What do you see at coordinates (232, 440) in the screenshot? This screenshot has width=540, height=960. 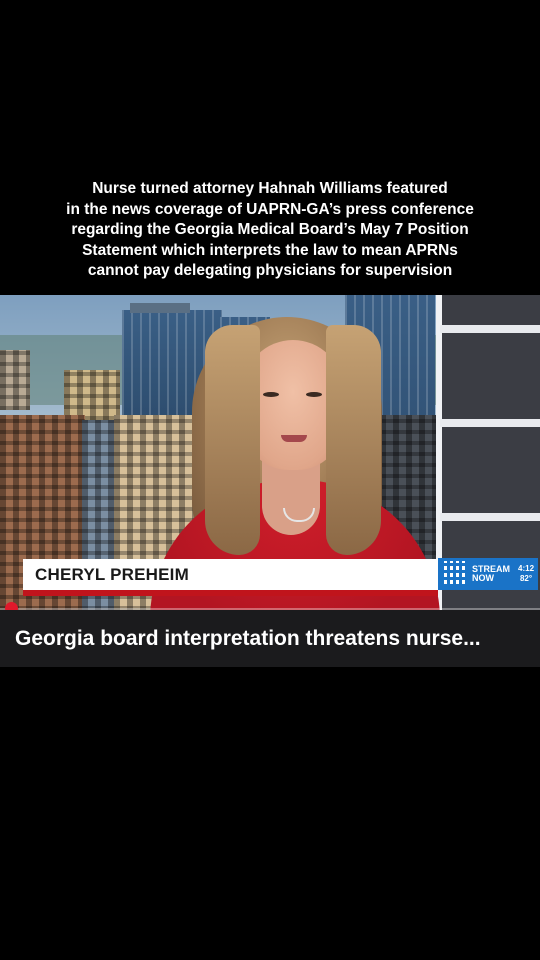 I see `anchor-hair-left` at bounding box center [232, 440].